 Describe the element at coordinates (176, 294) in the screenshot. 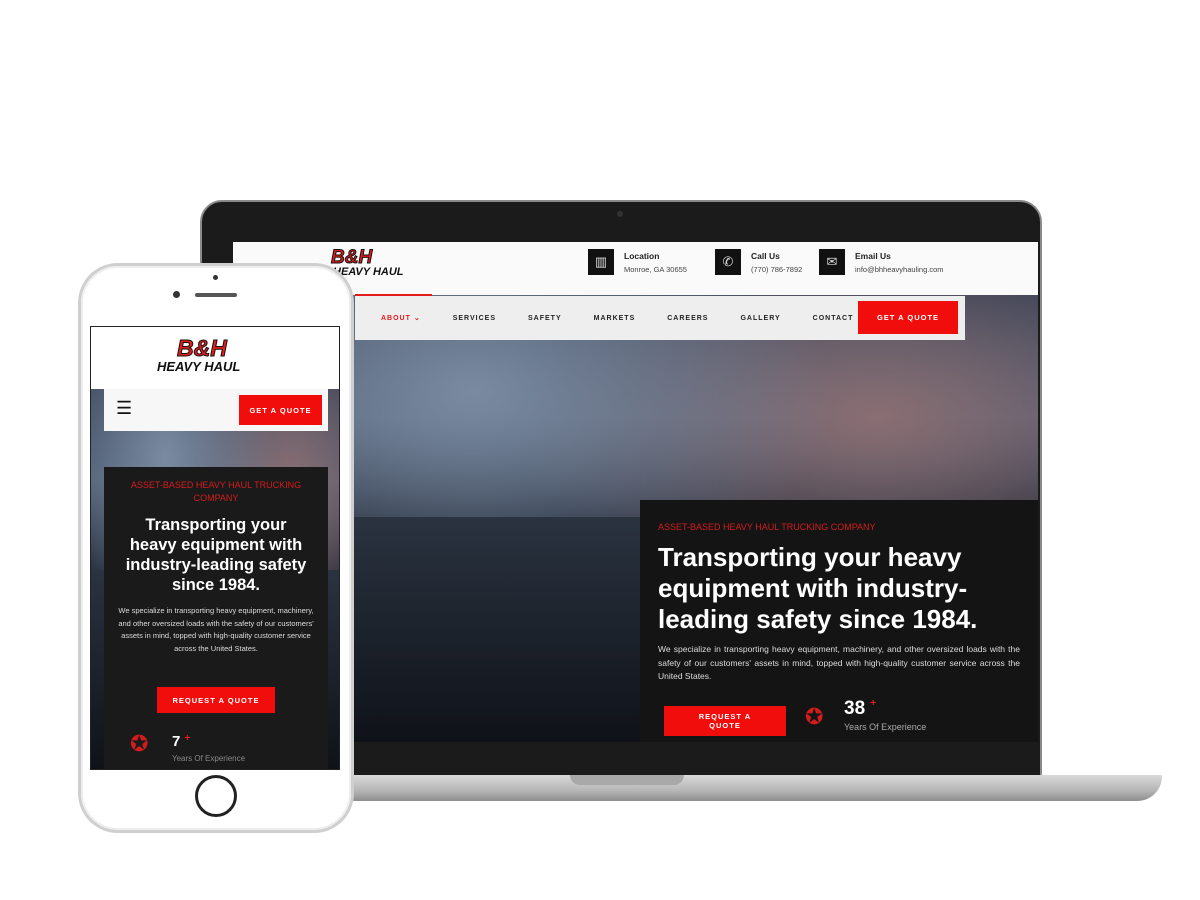

I see `phone-camera` at that location.